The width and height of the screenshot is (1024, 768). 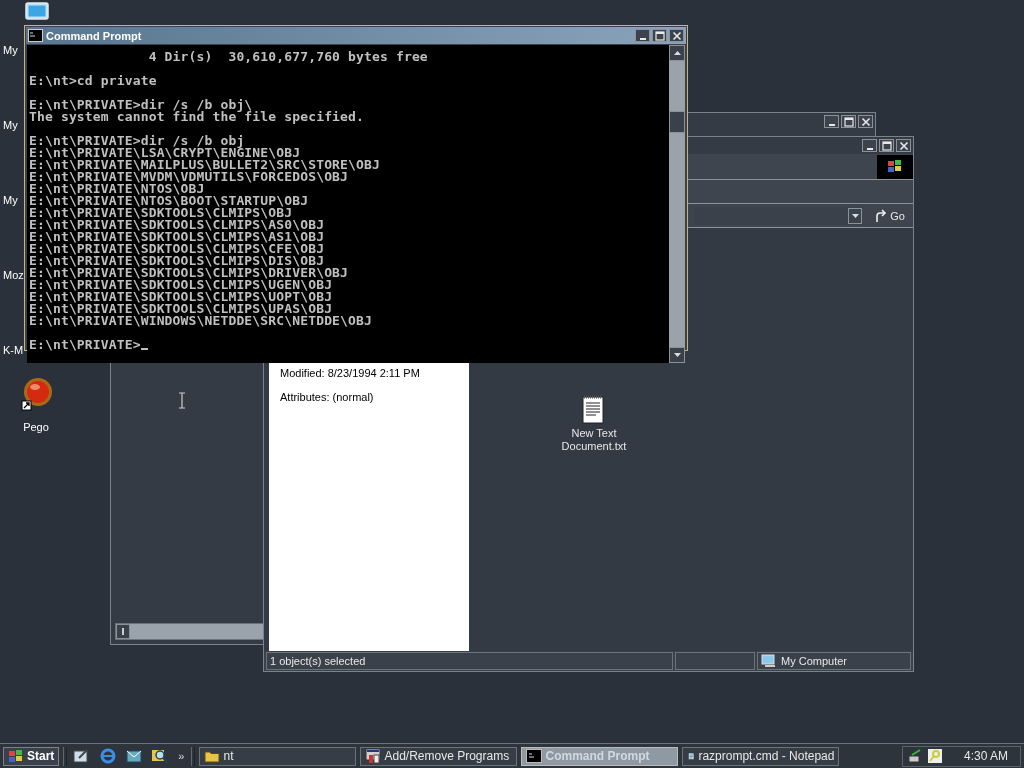 What do you see at coordinates (117, 189) in the screenshot?
I see `console-line: E:\nt\PRIVATE\NTOS\OBJ` at bounding box center [117, 189].